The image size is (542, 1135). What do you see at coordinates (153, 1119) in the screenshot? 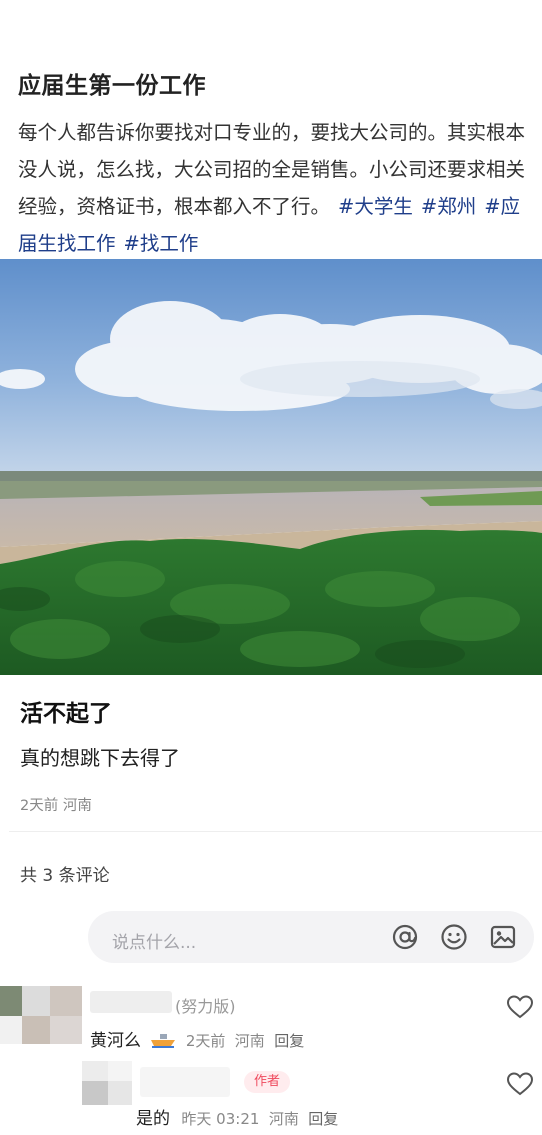
I see `comment-text-content: 是的` at bounding box center [153, 1119].